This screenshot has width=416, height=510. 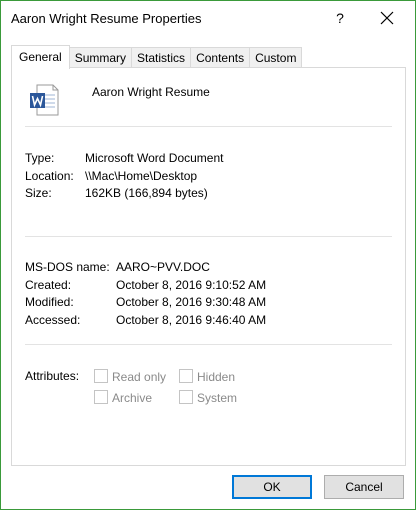 What do you see at coordinates (38, 193) in the screenshot?
I see `size-label: Size:` at bounding box center [38, 193].